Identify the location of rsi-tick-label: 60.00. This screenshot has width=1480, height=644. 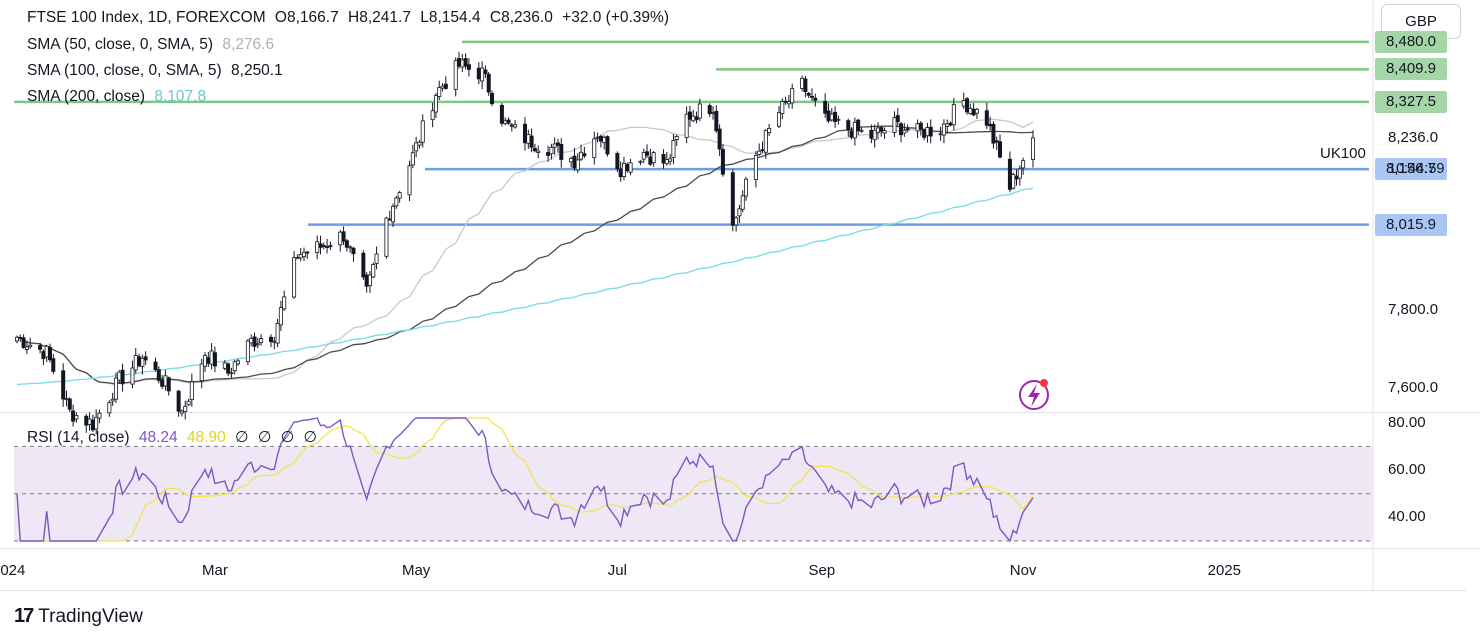
(1407, 470).